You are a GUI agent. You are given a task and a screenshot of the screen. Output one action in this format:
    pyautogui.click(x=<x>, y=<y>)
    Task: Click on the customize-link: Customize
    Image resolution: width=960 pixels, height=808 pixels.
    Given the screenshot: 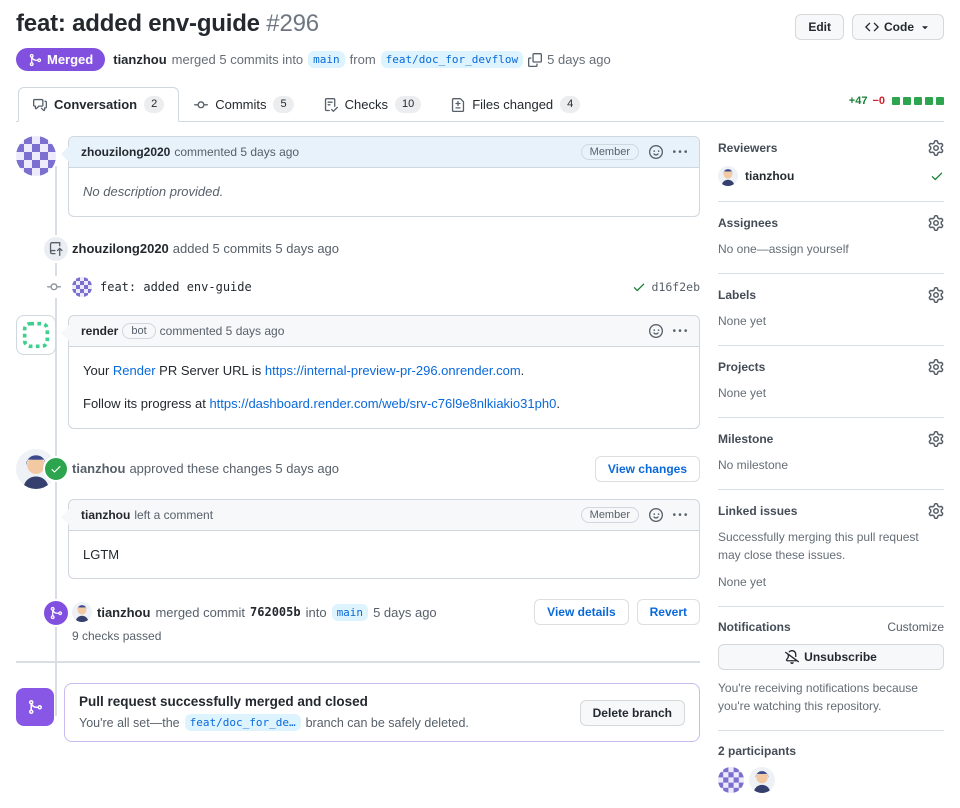 What is the action you would take?
    pyautogui.click(x=915, y=627)
    